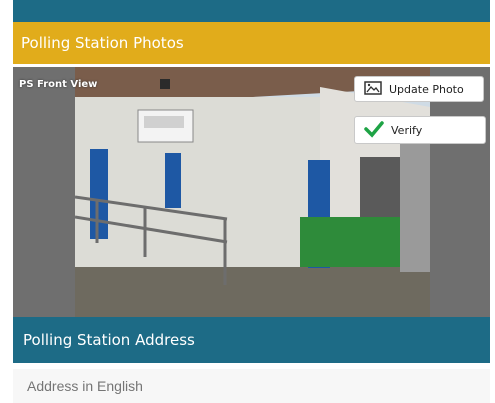  I want to click on image-icon, so click(373, 89).